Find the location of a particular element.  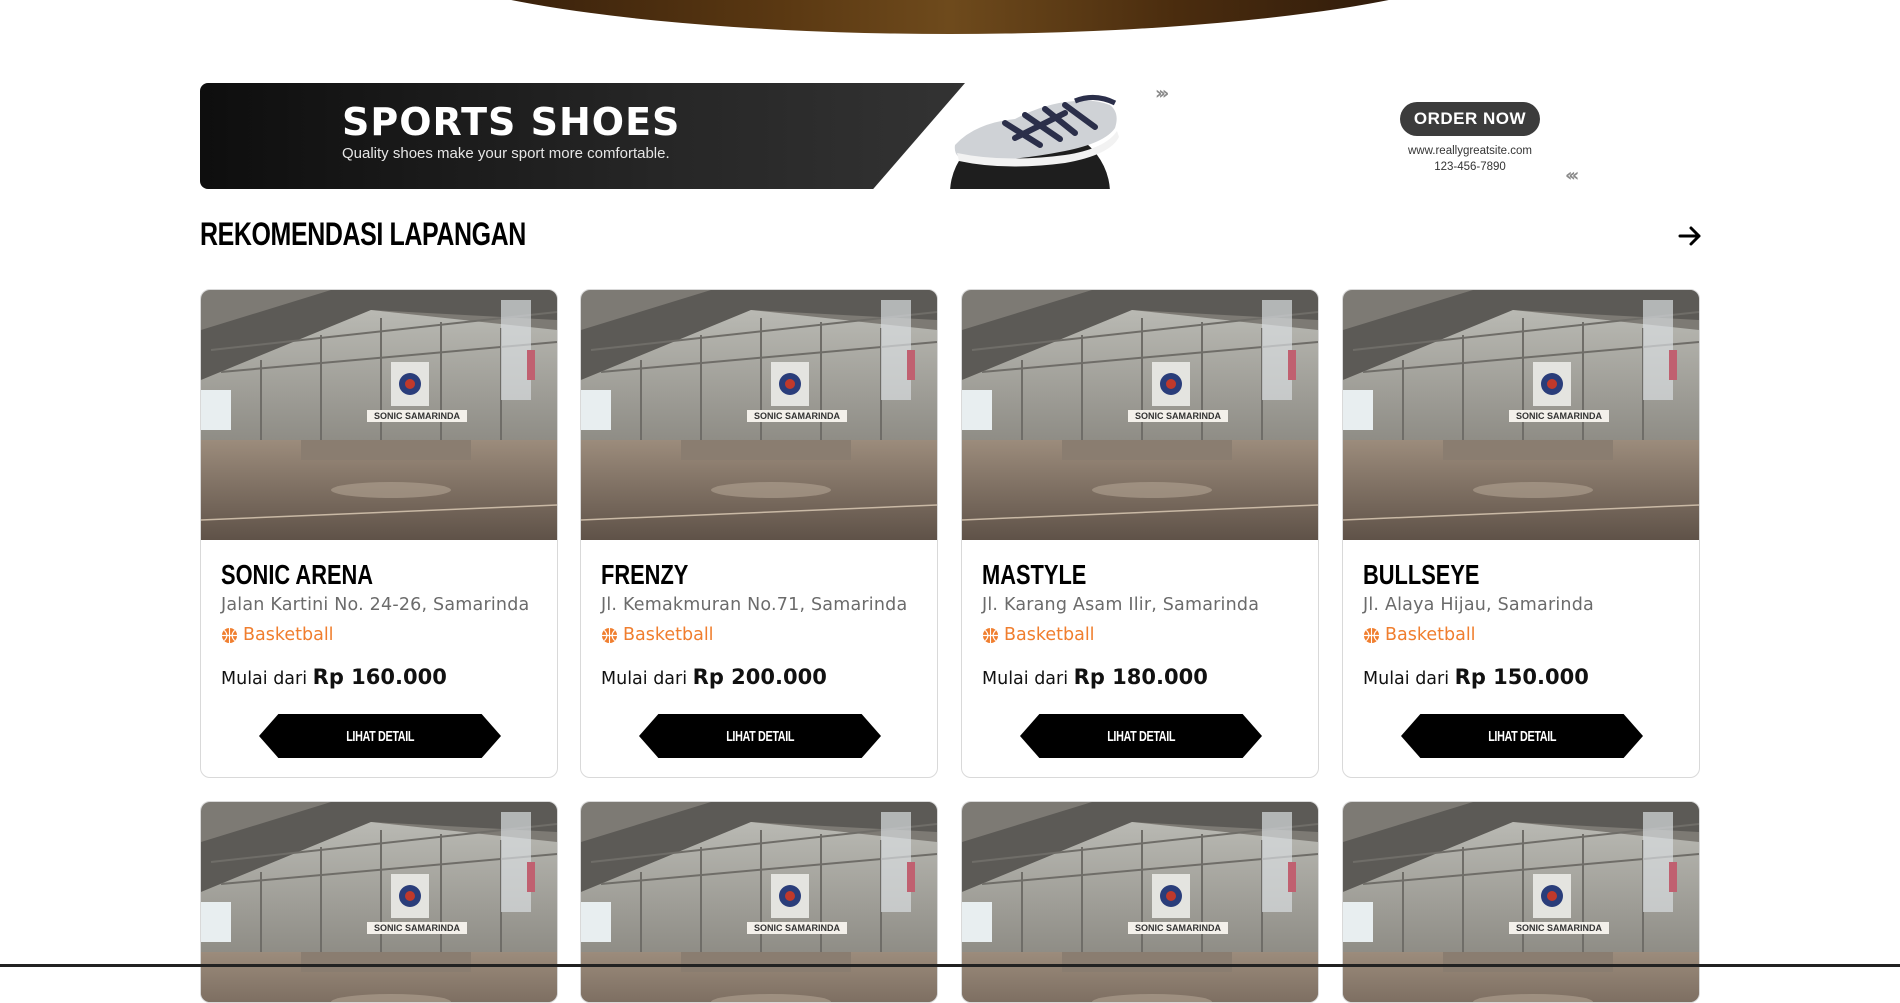

venue-price: Mulai dari Rp 160.000 is located at coordinates (379, 677).